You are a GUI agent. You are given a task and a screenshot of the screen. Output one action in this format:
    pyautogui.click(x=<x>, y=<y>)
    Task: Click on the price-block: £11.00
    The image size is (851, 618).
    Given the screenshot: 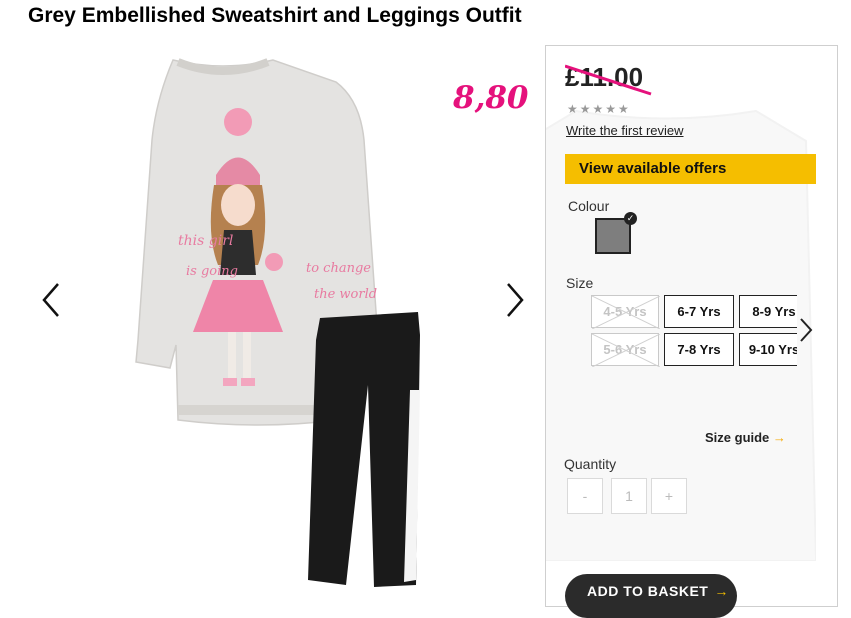 What is the action you would take?
    pyautogui.click(x=608, y=79)
    